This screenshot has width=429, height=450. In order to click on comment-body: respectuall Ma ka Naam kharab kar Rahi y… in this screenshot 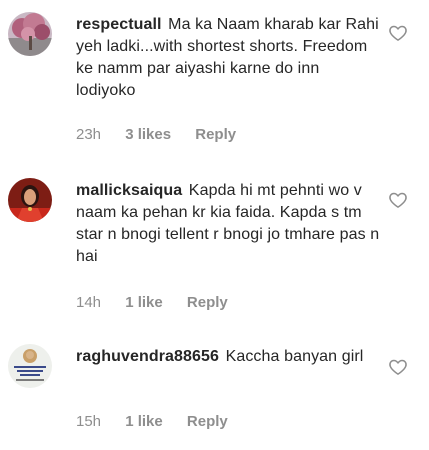, I will do `click(228, 58)`.